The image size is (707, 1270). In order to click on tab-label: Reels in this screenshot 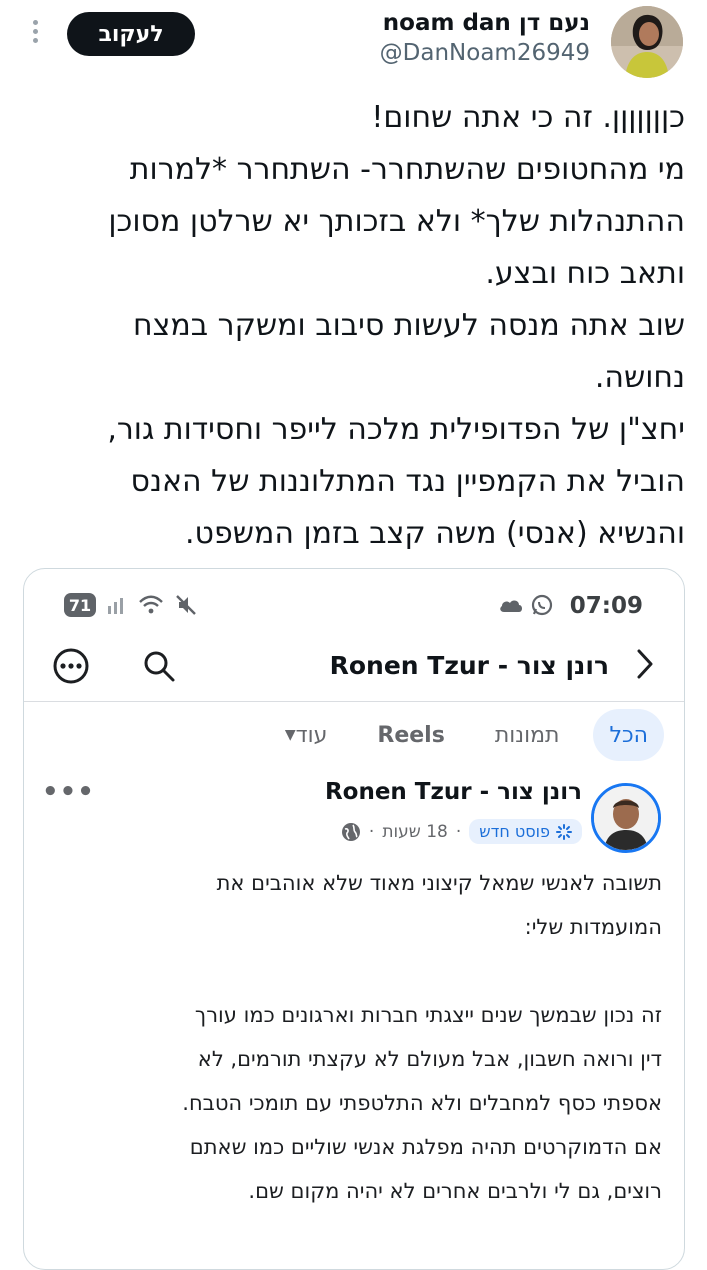, I will do `click(411, 735)`.